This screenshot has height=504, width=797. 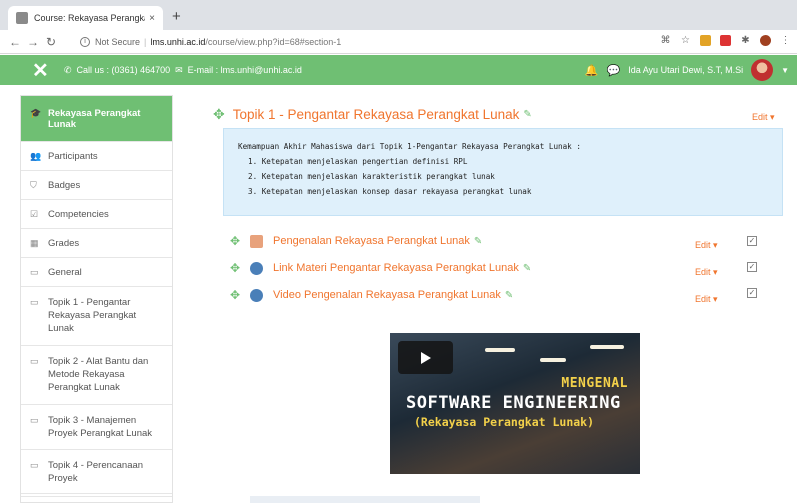 I want to click on drawer-item-participants: 👥 Participants, so click(x=96, y=156).